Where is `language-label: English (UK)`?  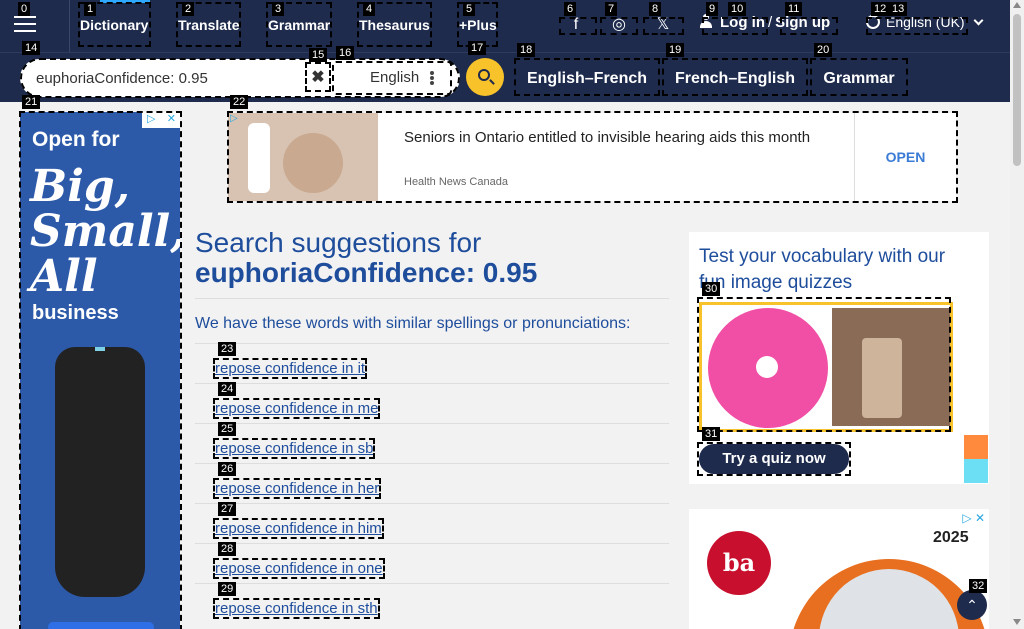 language-label: English (UK) is located at coordinates (925, 22).